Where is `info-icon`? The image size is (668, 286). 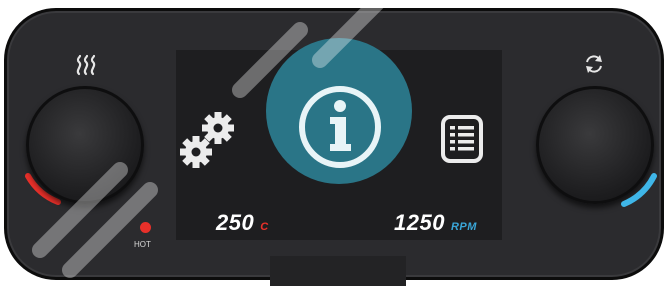
info-icon is located at coordinates (340, 127).